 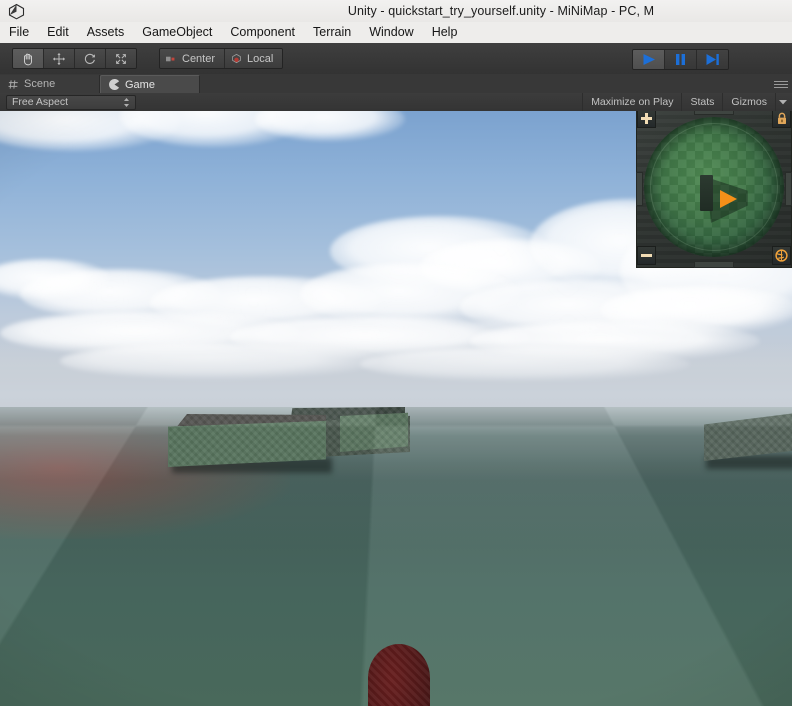 I want to click on menu-item-gameobject: GameObject, so click(x=177, y=32).